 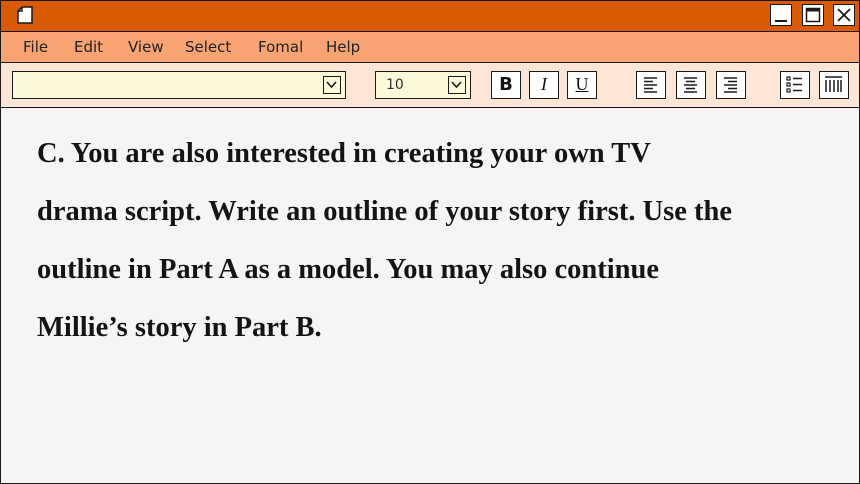 I want to click on align-left-button, so click(x=651, y=85).